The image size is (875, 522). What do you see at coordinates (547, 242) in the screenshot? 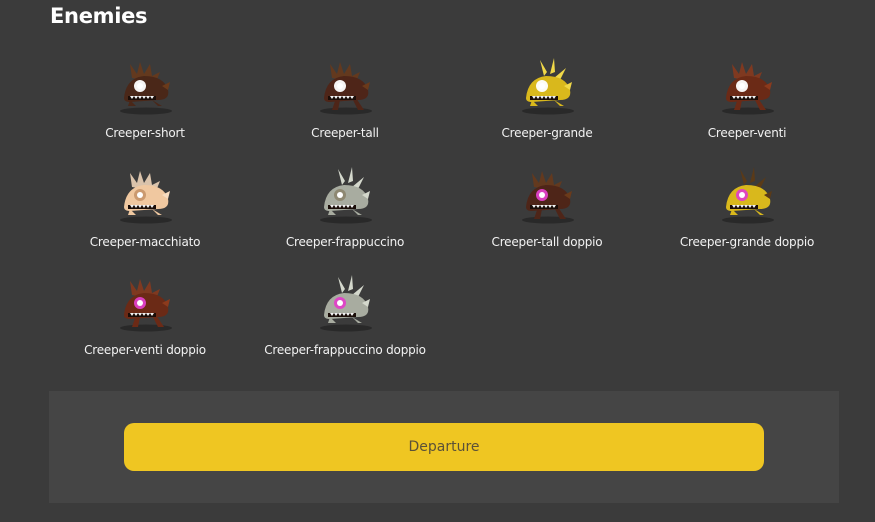
I see `enemy-label: Creeper-tall doppio` at bounding box center [547, 242].